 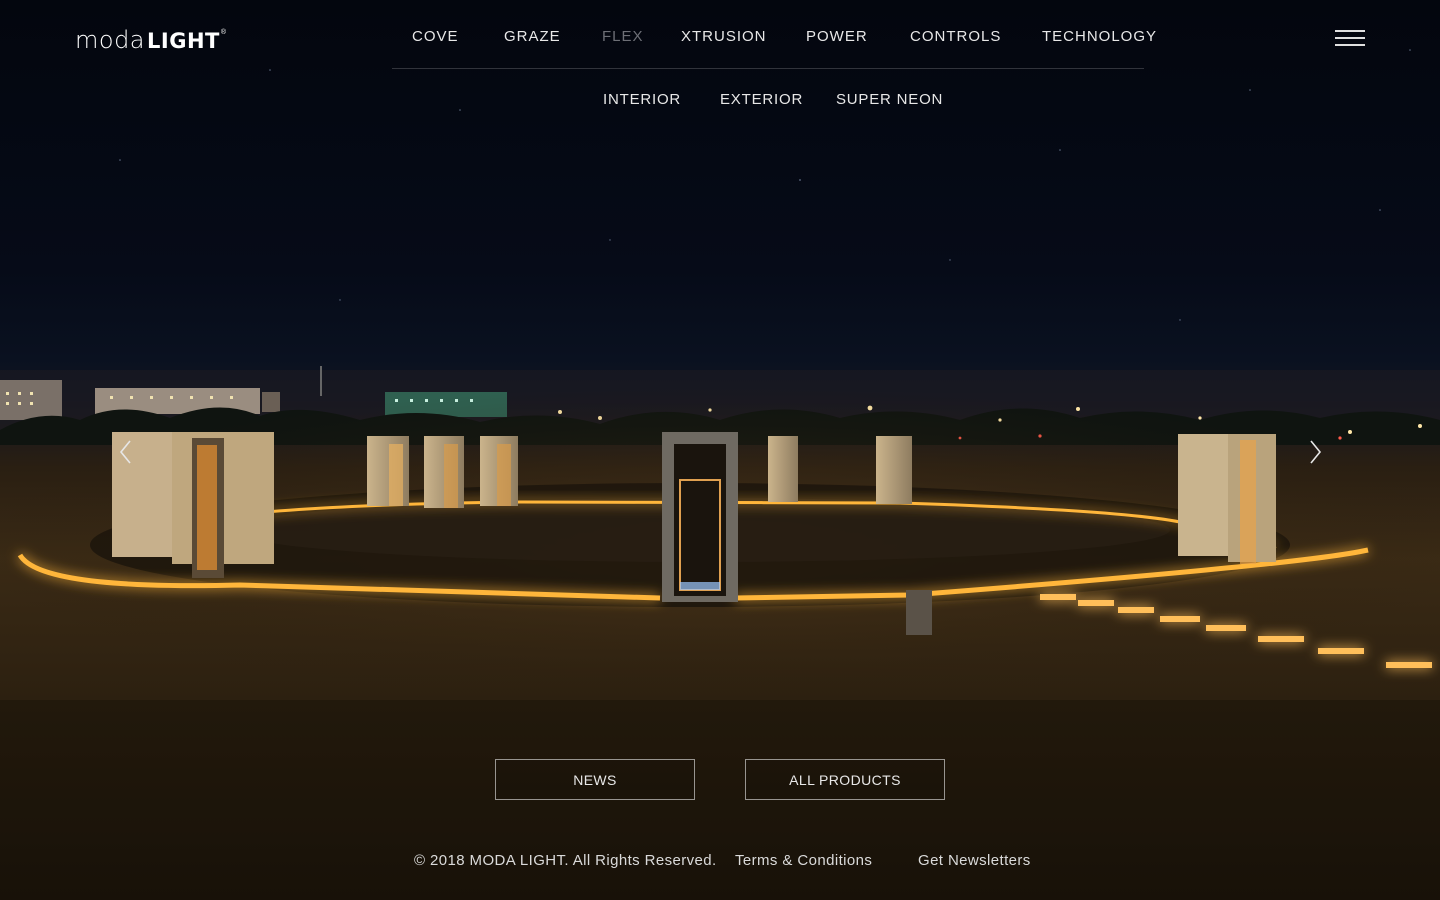 I want to click on subnav-item-exterior: EXTERIOR, so click(x=761, y=99).